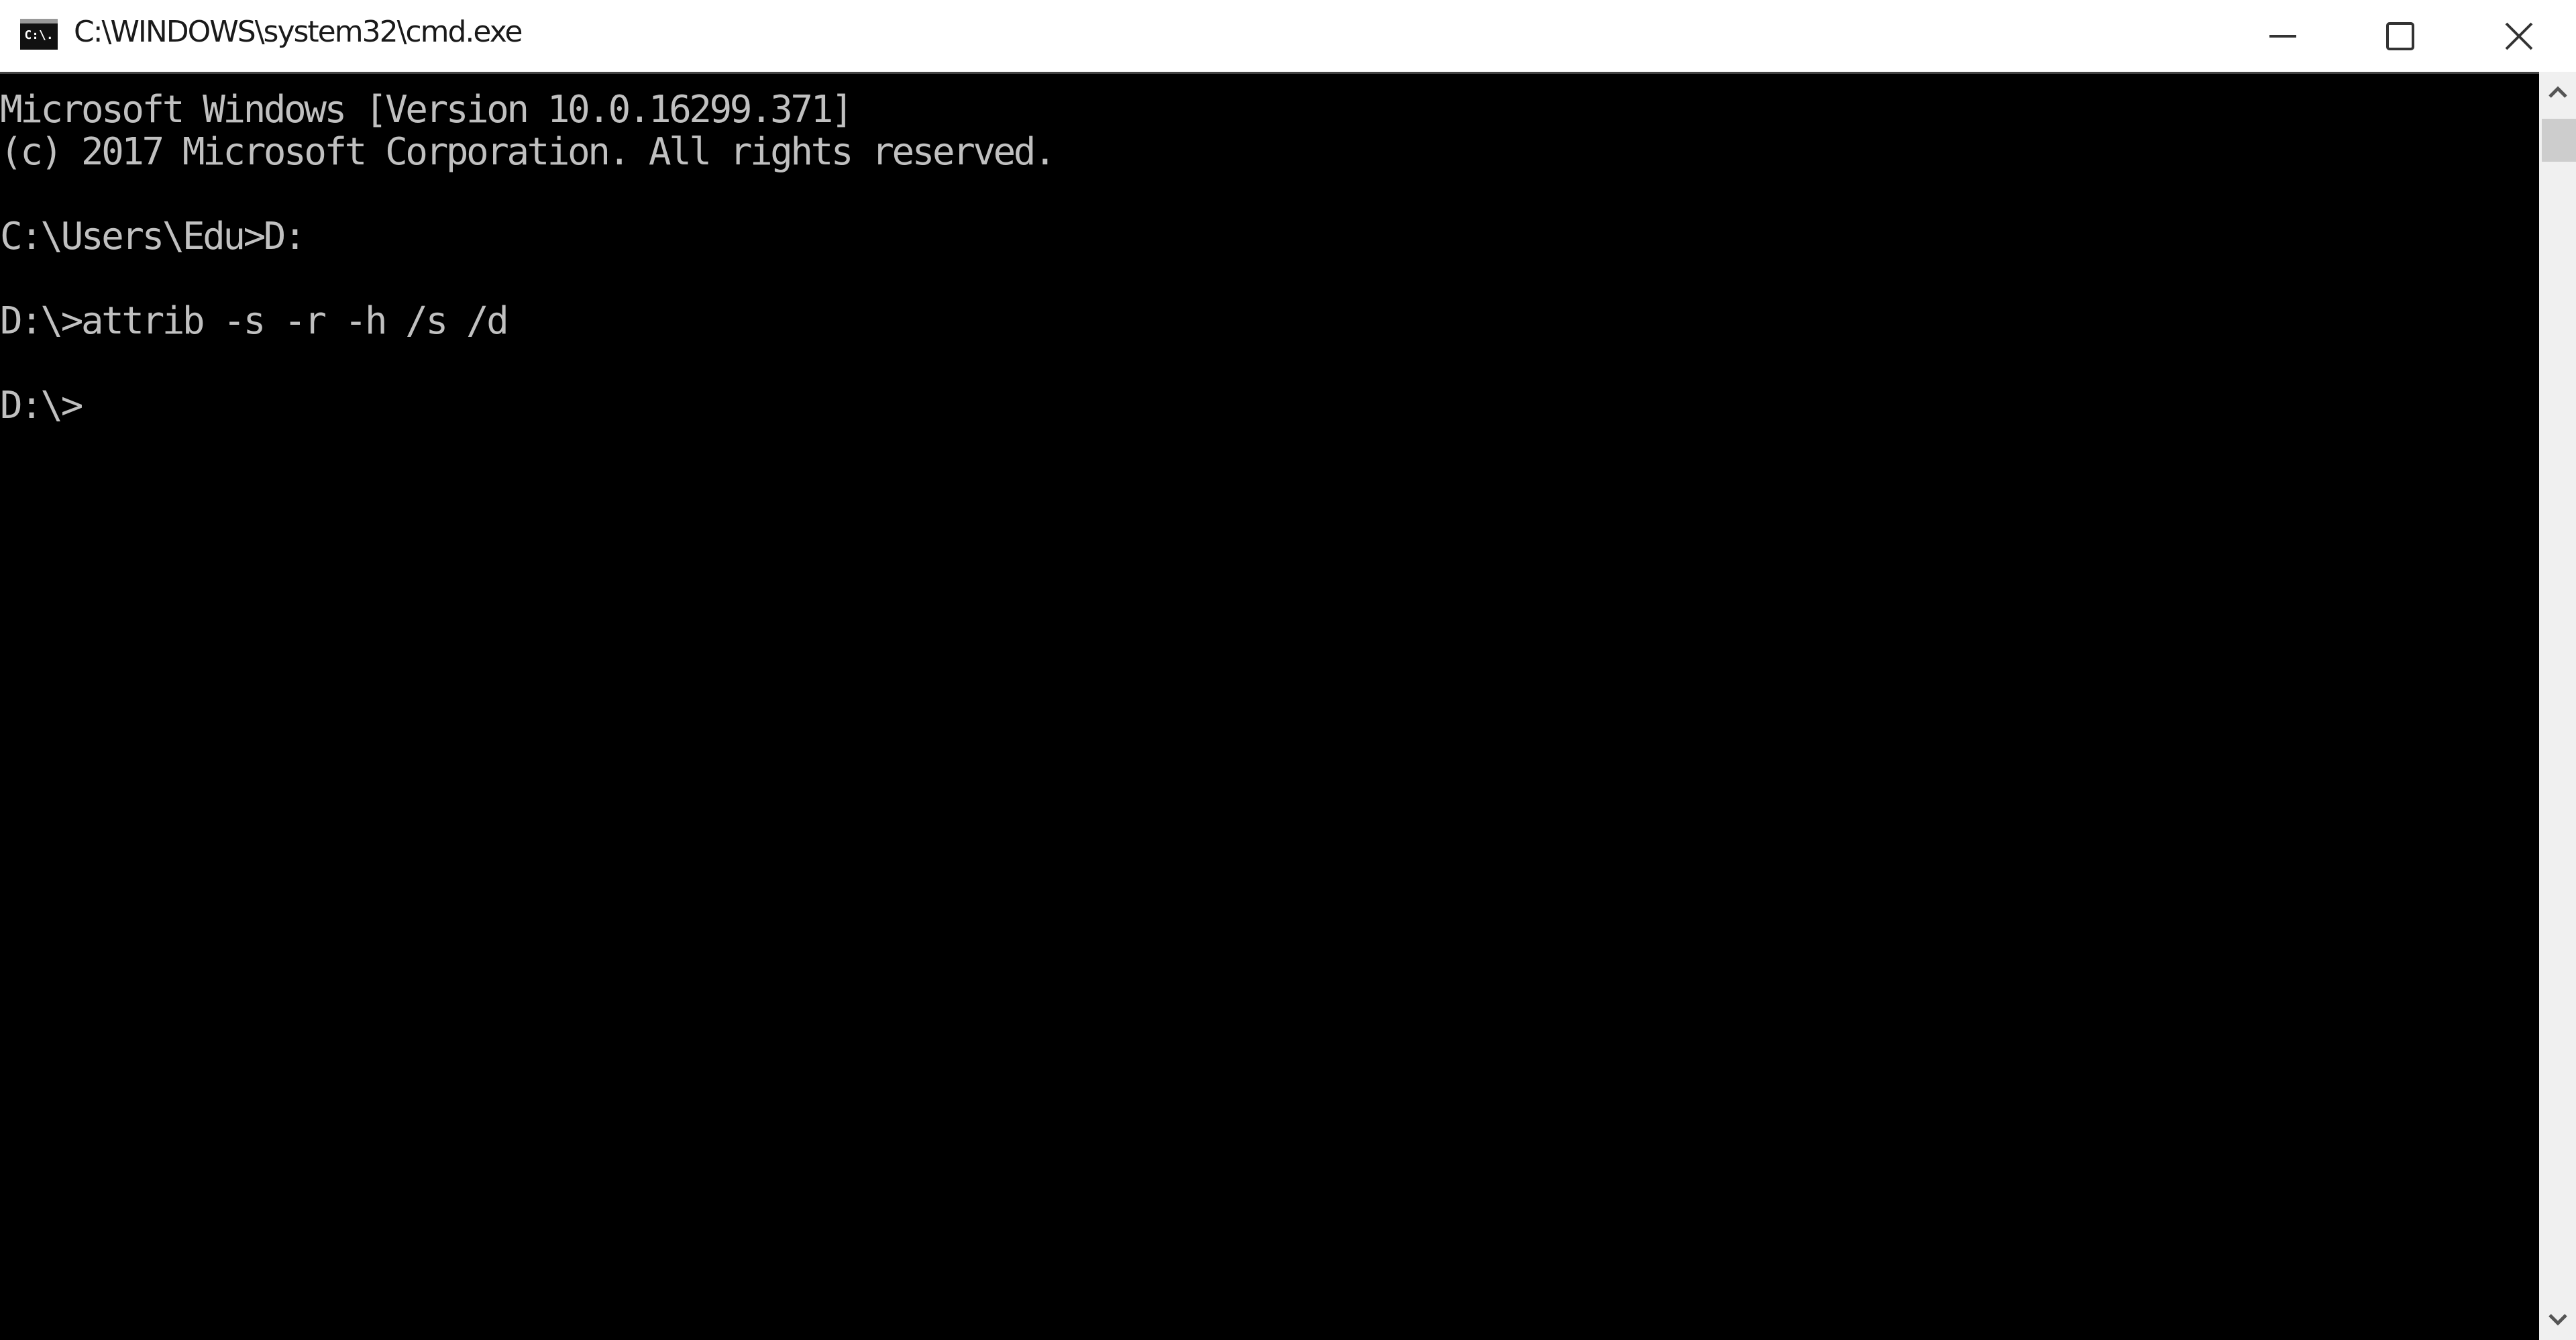 This screenshot has width=2576, height=1340. Describe the element at coordinates (1288, 36) in the screenshot. I see `title-bar: C:\. C:\WINDOWS\system32\cmd.exe` at that location.